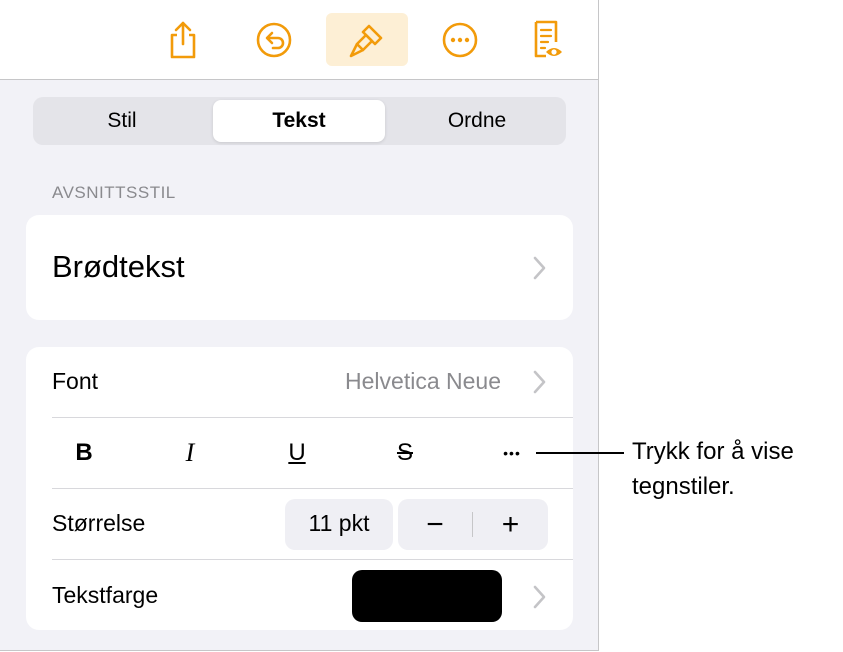 The width and height of the screenshot is (843, 652). I want to click on callout-text: Trykk for å vise tegnstiler., so click(713, 469).